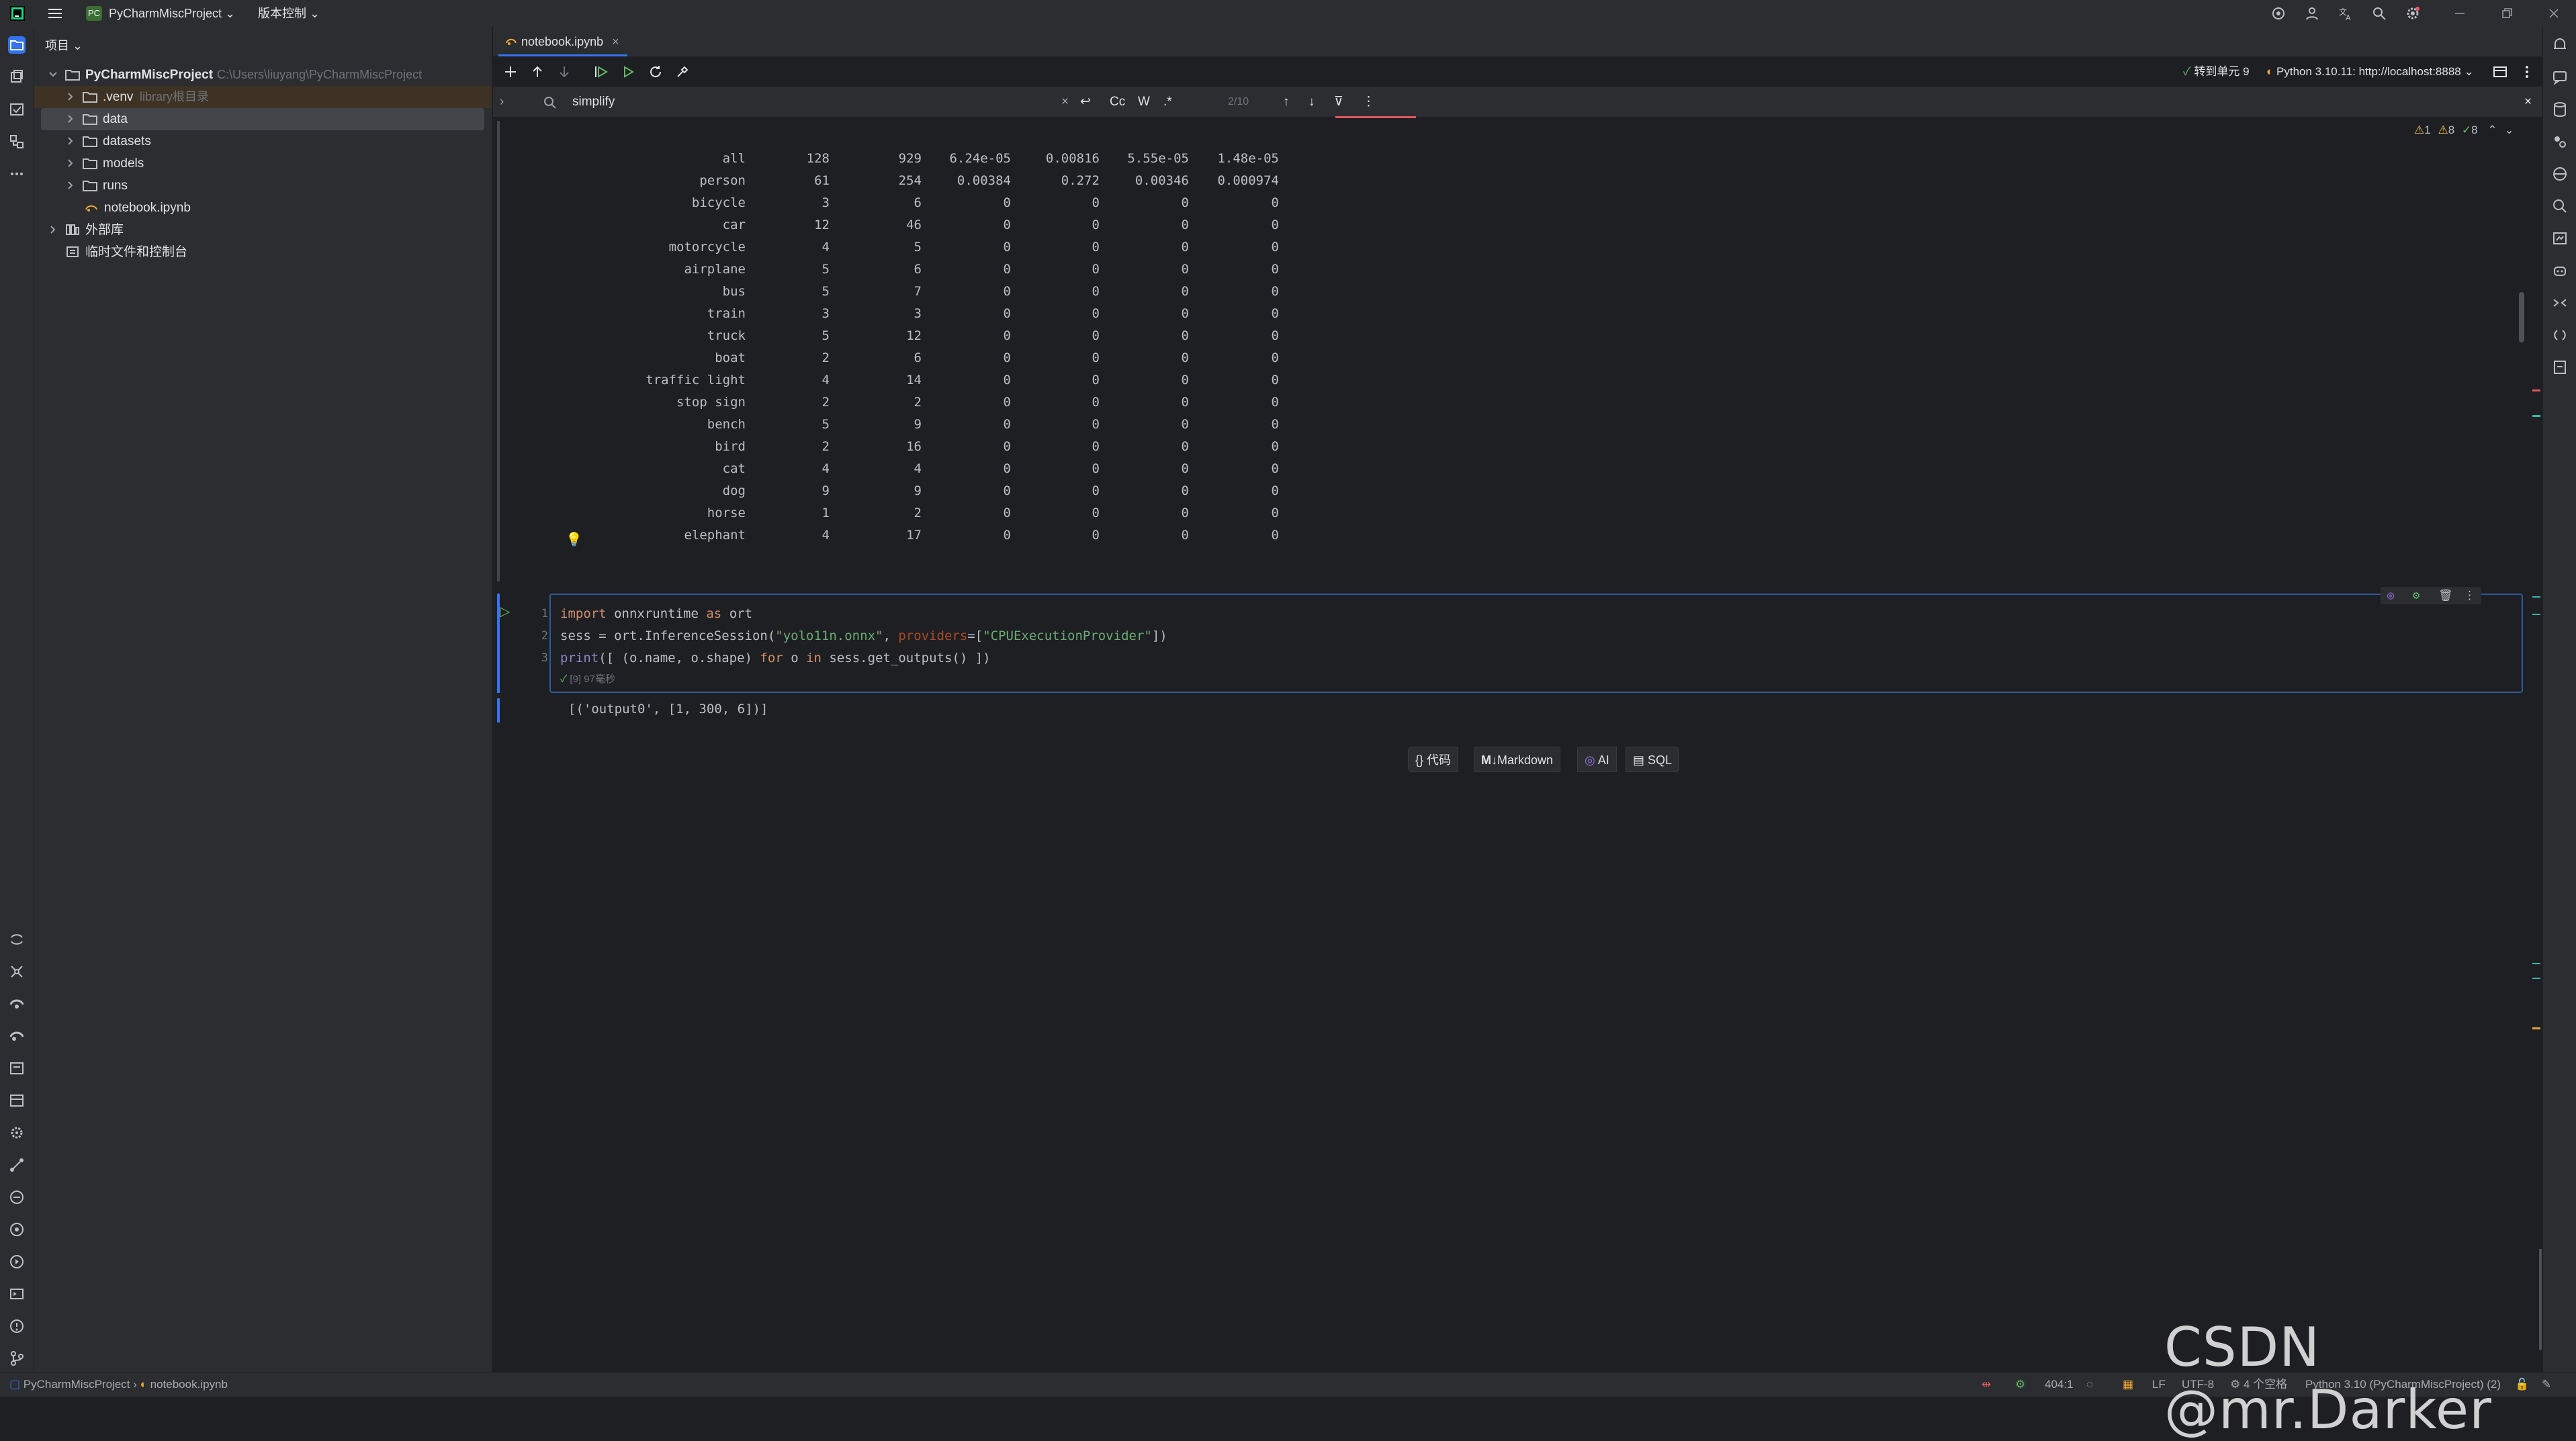 The width and height of the screenshot is (2576, 1441). I want to click on bookmarks-icon, so click(2560, 303).